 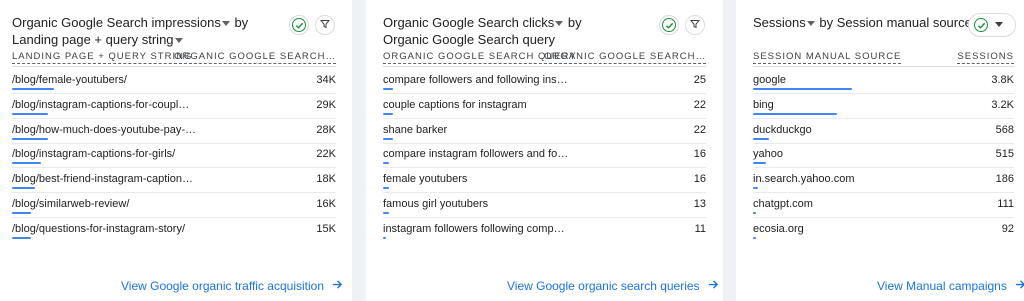 I want to click on view-google-organic-traffic-link: View Google organic traffic acquisition, so click(x=232, y=286).